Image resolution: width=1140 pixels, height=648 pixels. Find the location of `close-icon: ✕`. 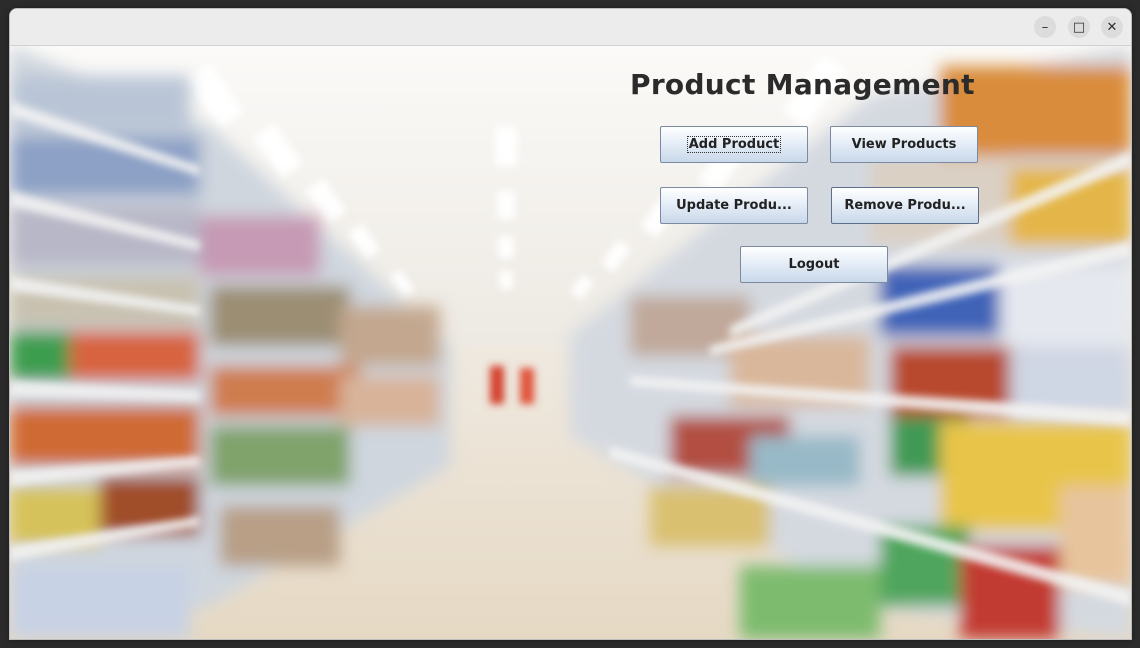

close-icon: ✕ is located at coordinates (1112, 27).